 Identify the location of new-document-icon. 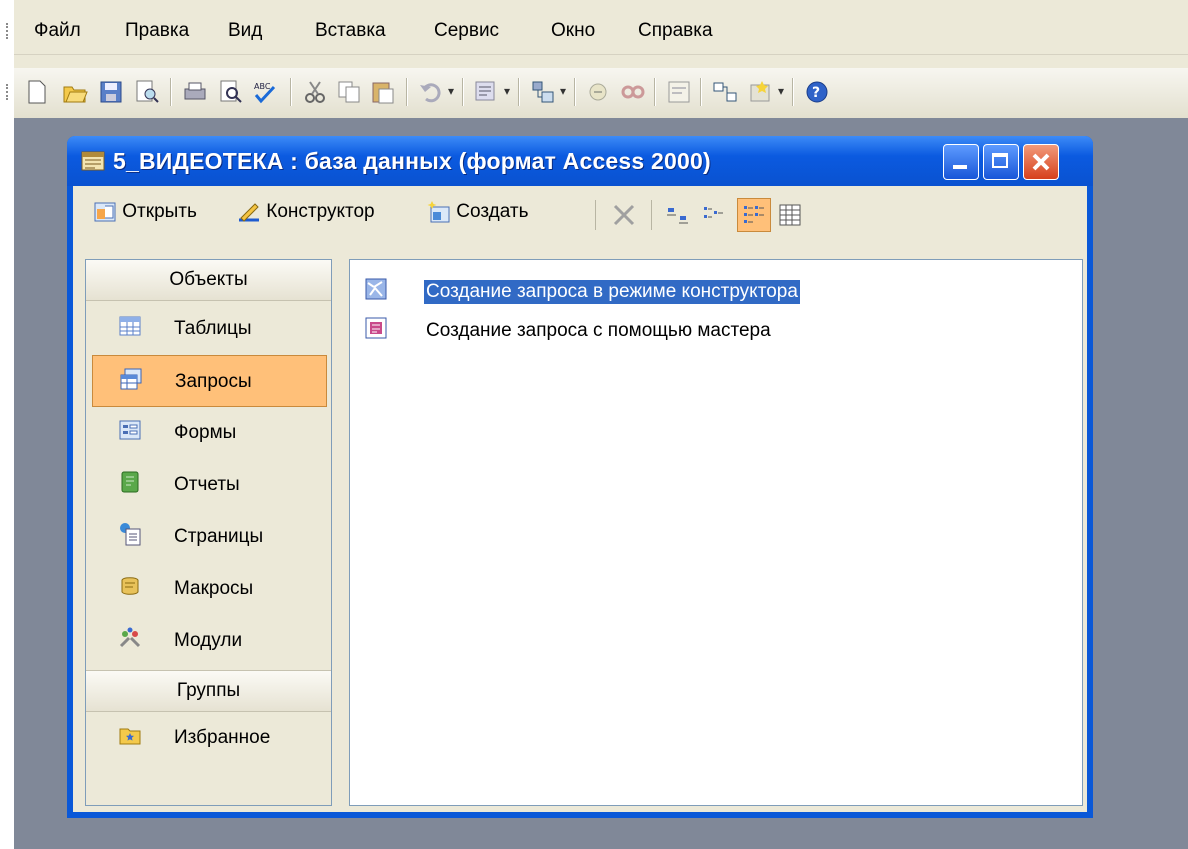
(37, 92).